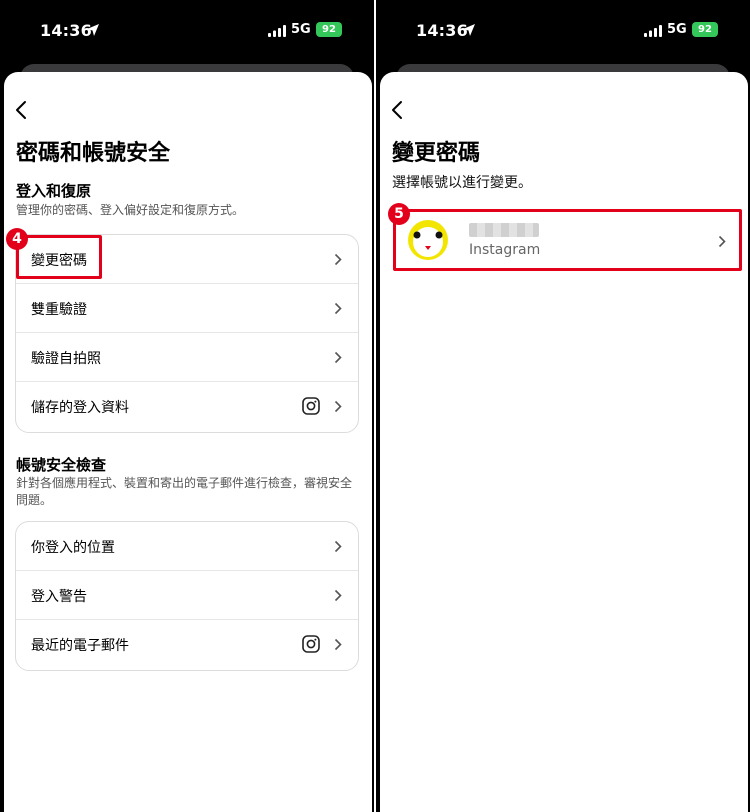  What do you see at coordinates (184, 491) in the screenshot?
I see `section-desc-security: 針對各個應用程式、裝置和寄出的電子郵件進行檢查，審視安全問題。` at bounding box center [184, 491].